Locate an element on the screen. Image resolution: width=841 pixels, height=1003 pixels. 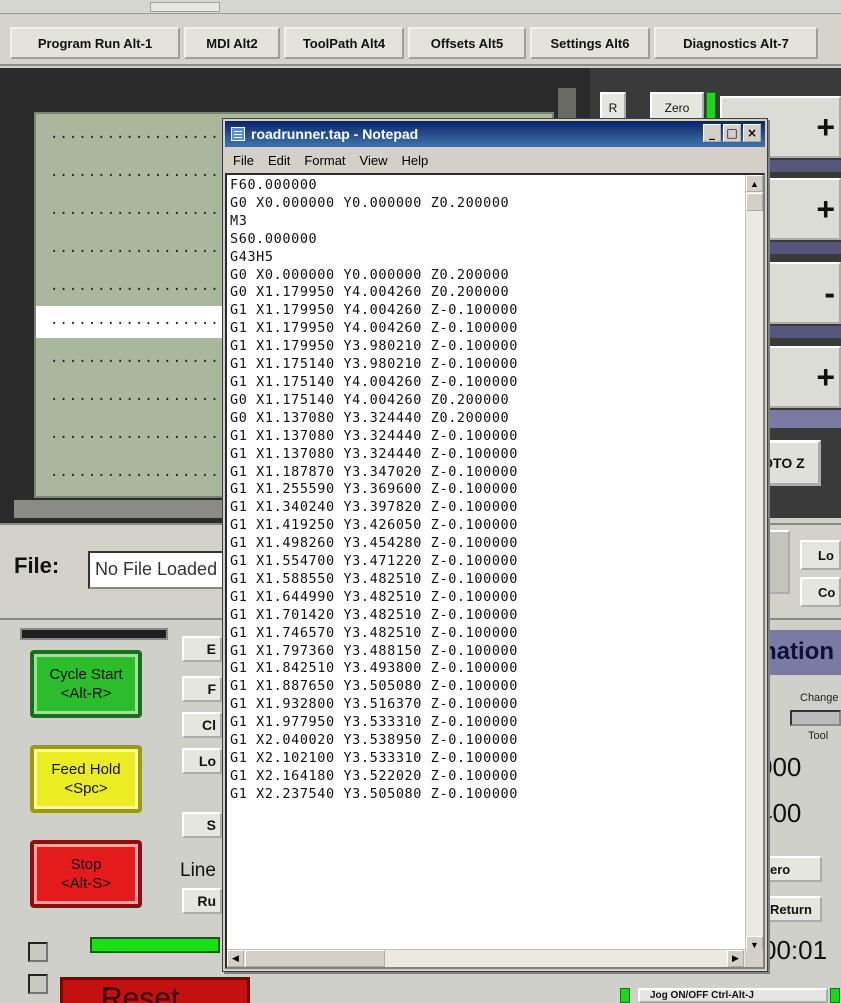
horizontal-scrollbar: ◀ ▶ is located at coordinates (486, 958).